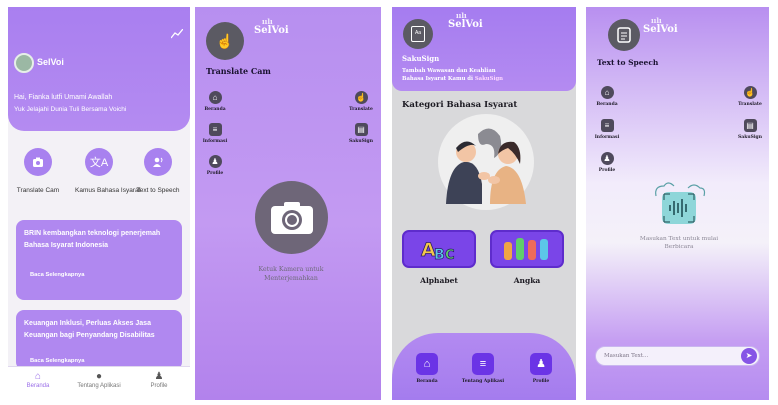  I want to click on sign-language-illustration, so click(486, 162).